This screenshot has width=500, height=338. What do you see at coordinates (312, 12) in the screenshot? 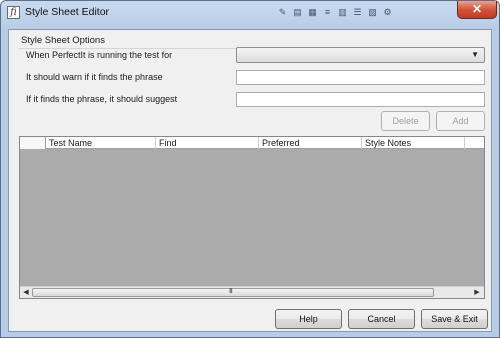
I see `grid-icon: ▦` at bounding box center [312, 12].